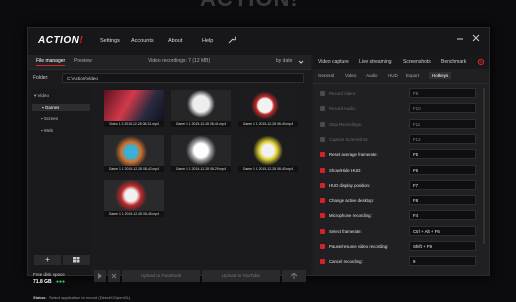  Describe the element at coordinates (249, 6) in the screenshot. I see `background-logo: ACTION!` at that location.